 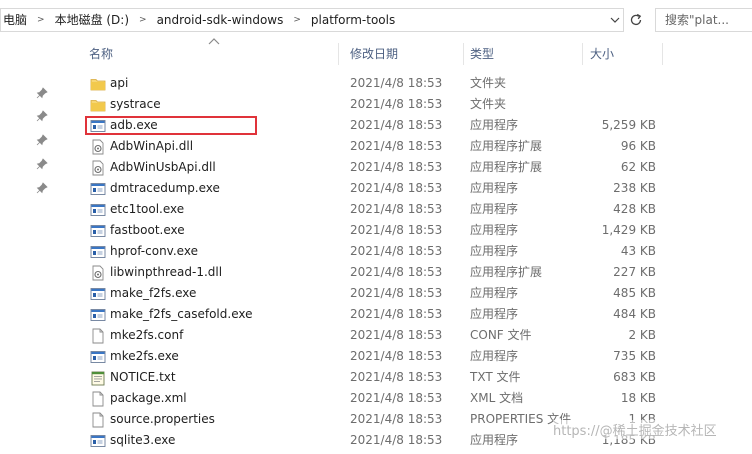 I want to click on column-header-type: 类型, so click(x=482, y=54).